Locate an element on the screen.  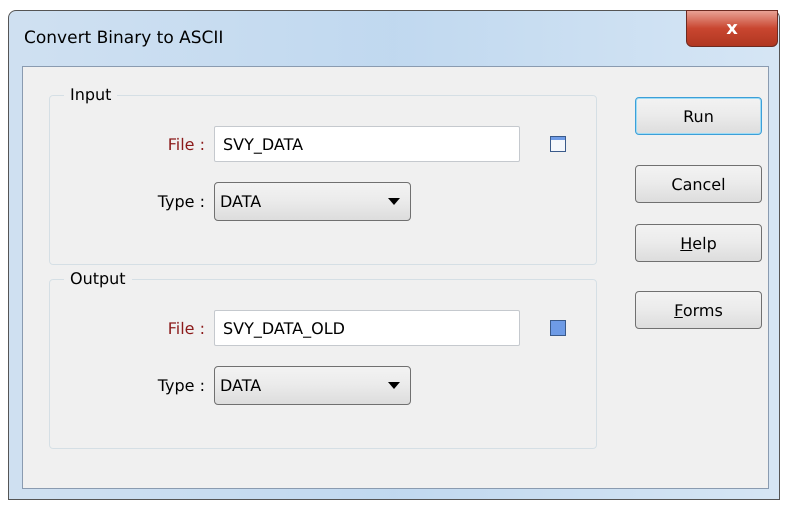
close-button: x is located at coordinates (732, 28).